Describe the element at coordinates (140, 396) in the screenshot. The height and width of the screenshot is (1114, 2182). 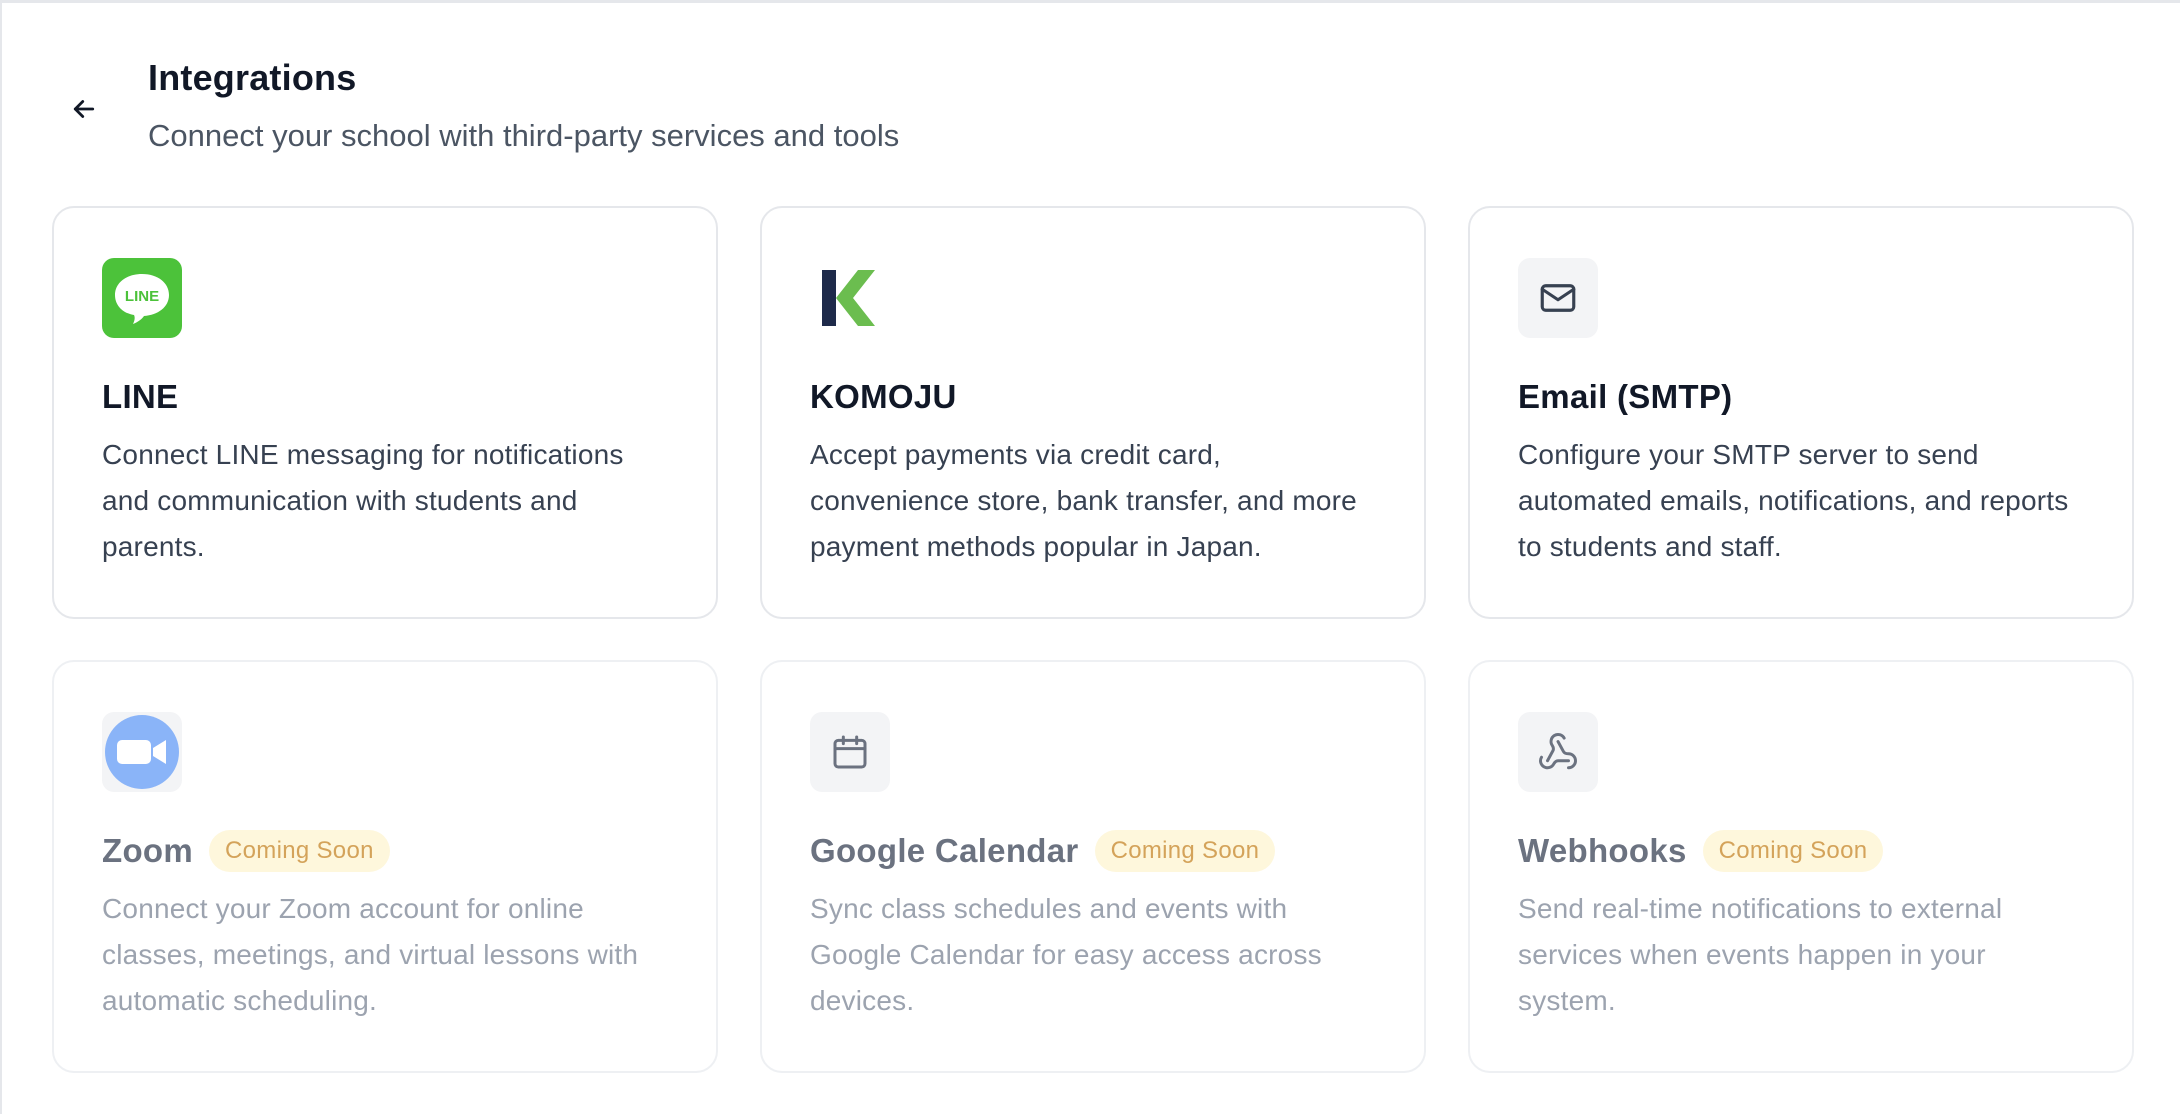
I see `card-title: LINE` at that location.